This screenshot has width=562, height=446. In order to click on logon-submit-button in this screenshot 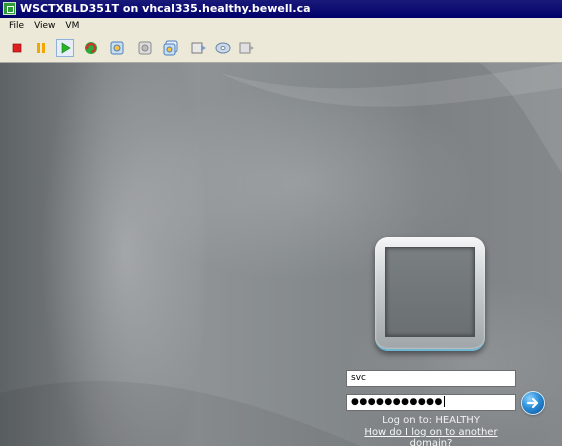, I will do `click(533, 403)`.